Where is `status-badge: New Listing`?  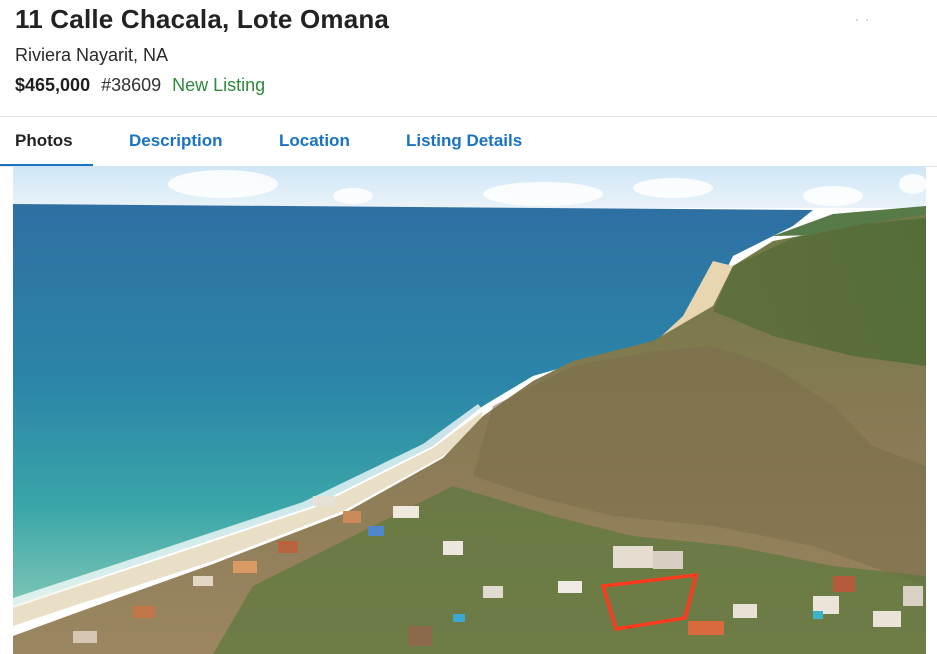
status-badge: New Listing is located at coordinates (219, 85).